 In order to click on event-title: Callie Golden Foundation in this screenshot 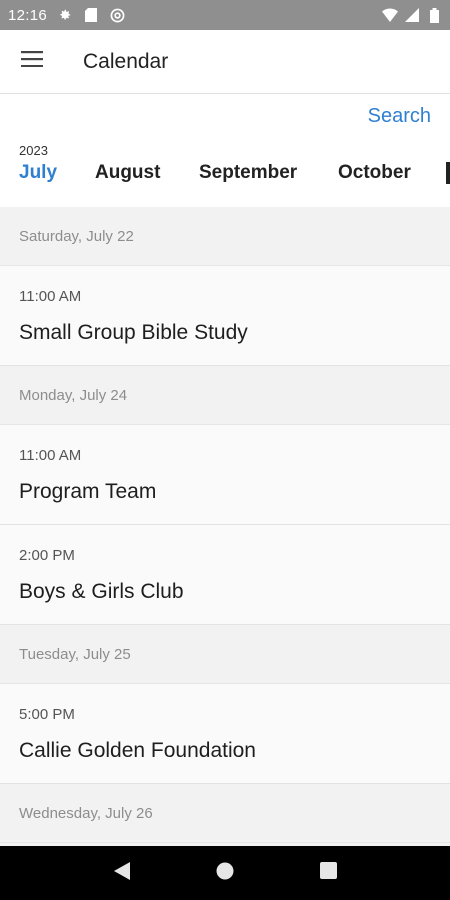, I will do `click(137, 750)`.